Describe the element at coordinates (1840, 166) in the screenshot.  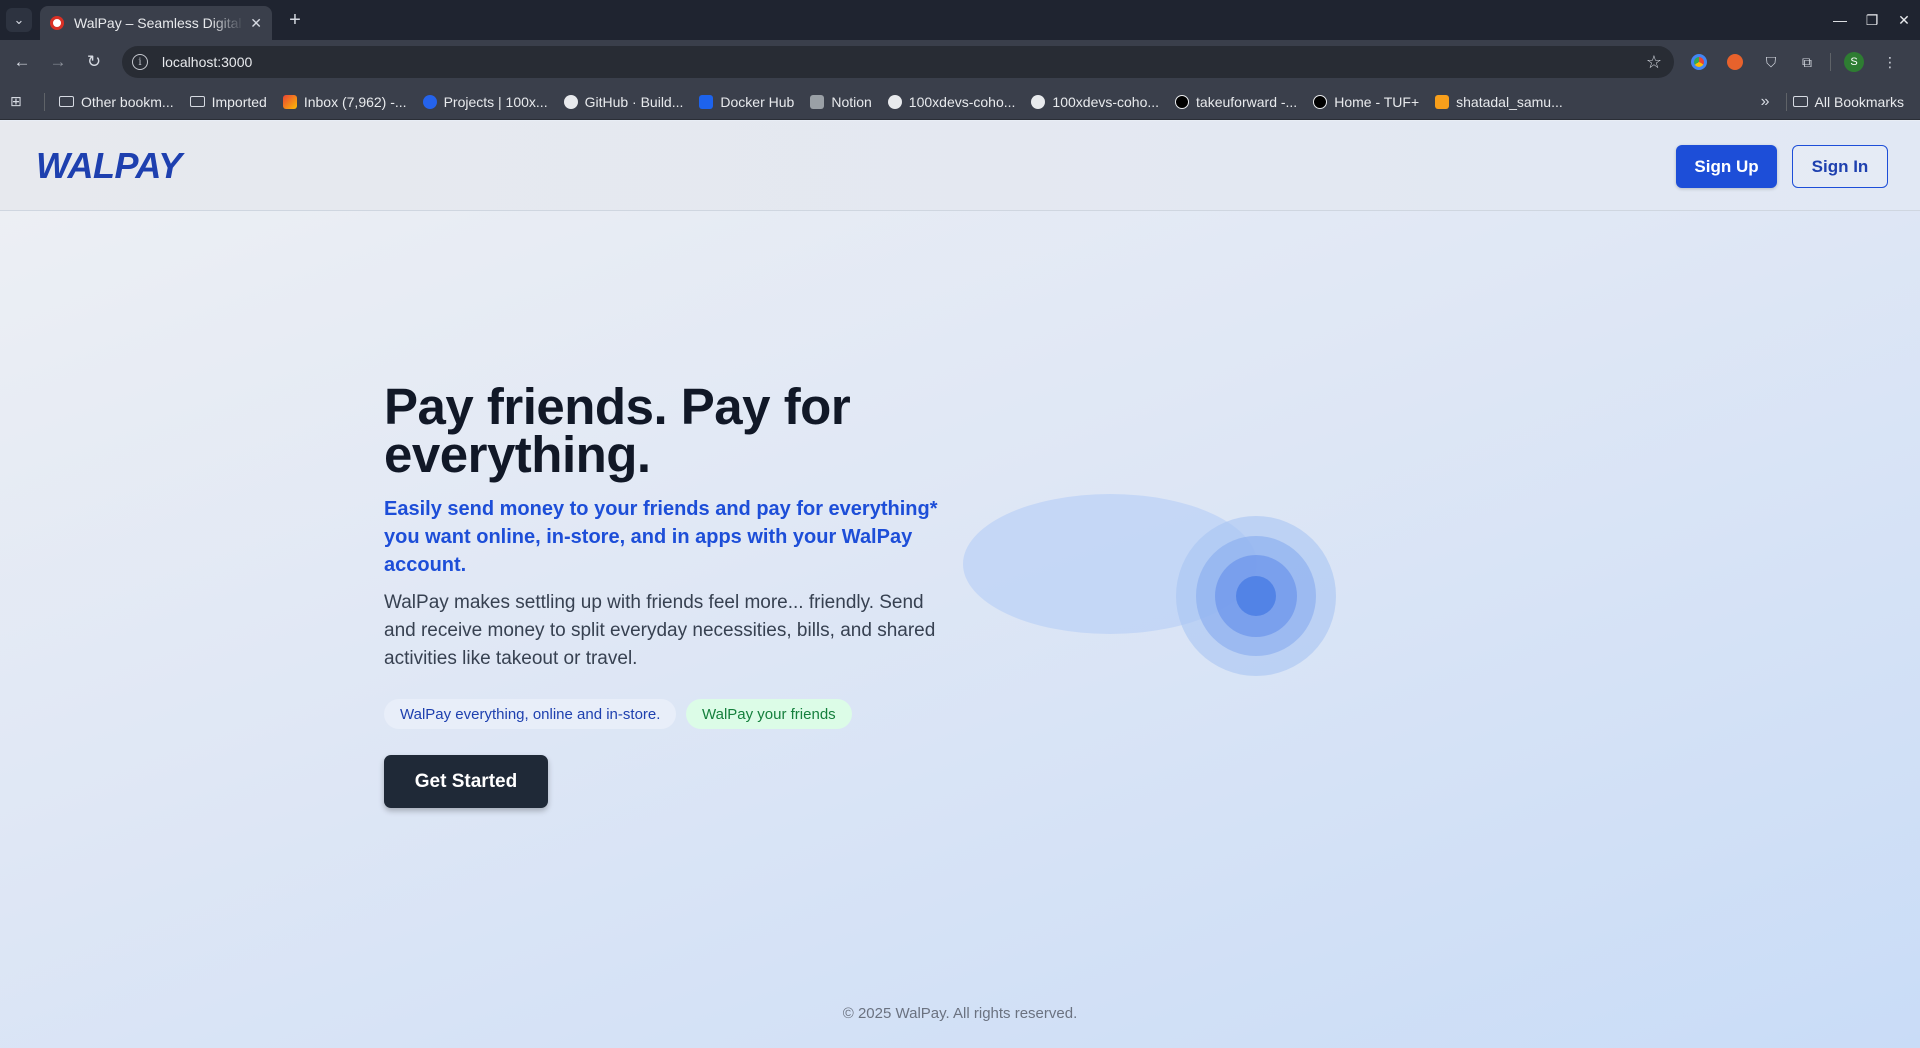
I see `sign-in-button: Sign In` at that location.